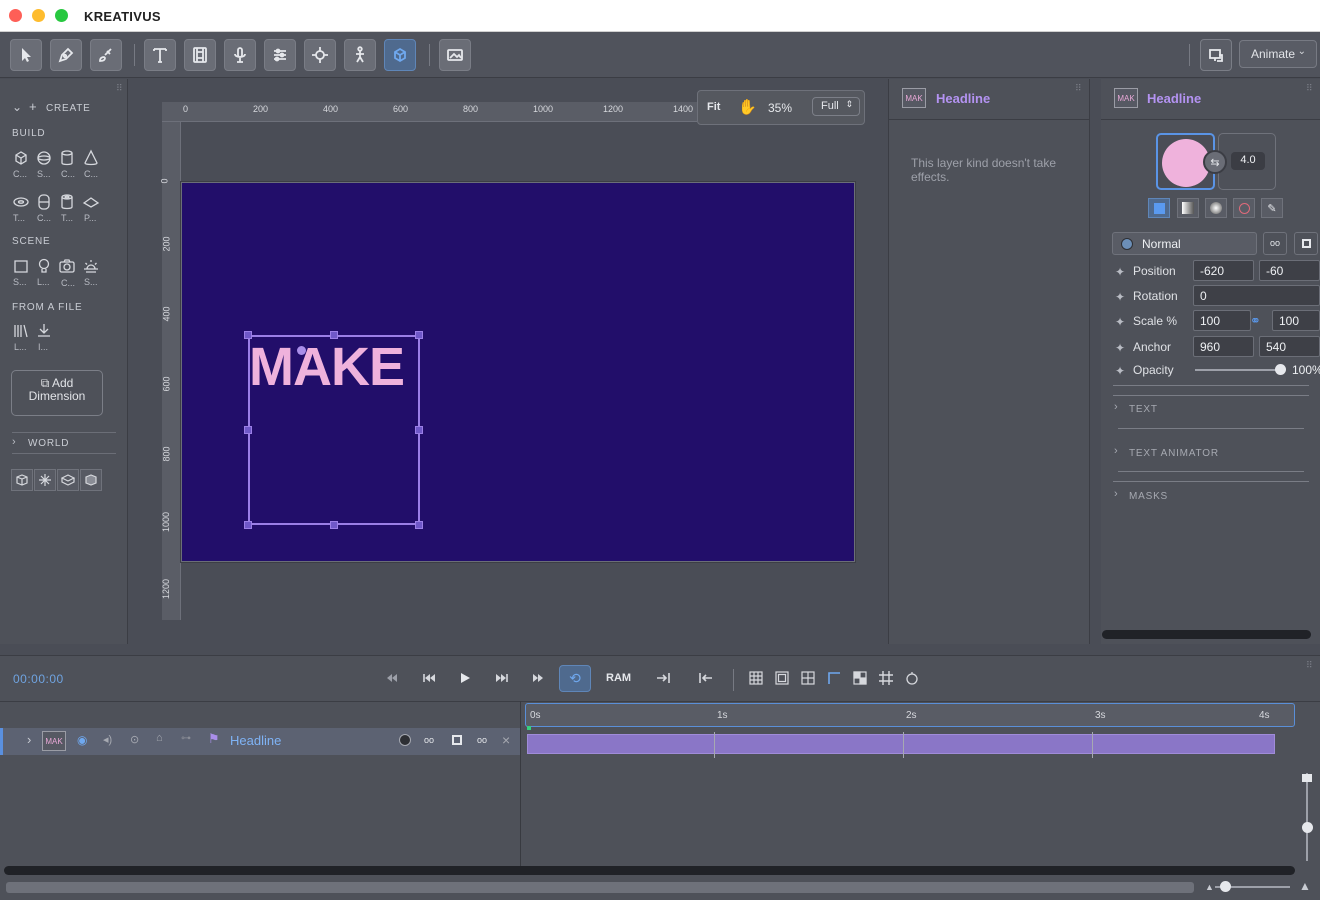  What do you see at coordinates (67, 202) in the screenshot?
I see `tube-shape-icon` at bounding box center [67, 202].